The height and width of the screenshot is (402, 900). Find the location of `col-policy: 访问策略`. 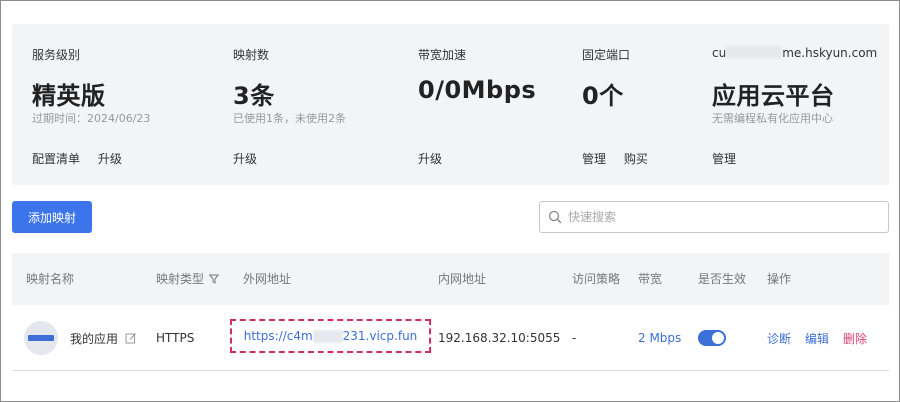

col-policy: 访问策略 is located at coordinates (596, 279).